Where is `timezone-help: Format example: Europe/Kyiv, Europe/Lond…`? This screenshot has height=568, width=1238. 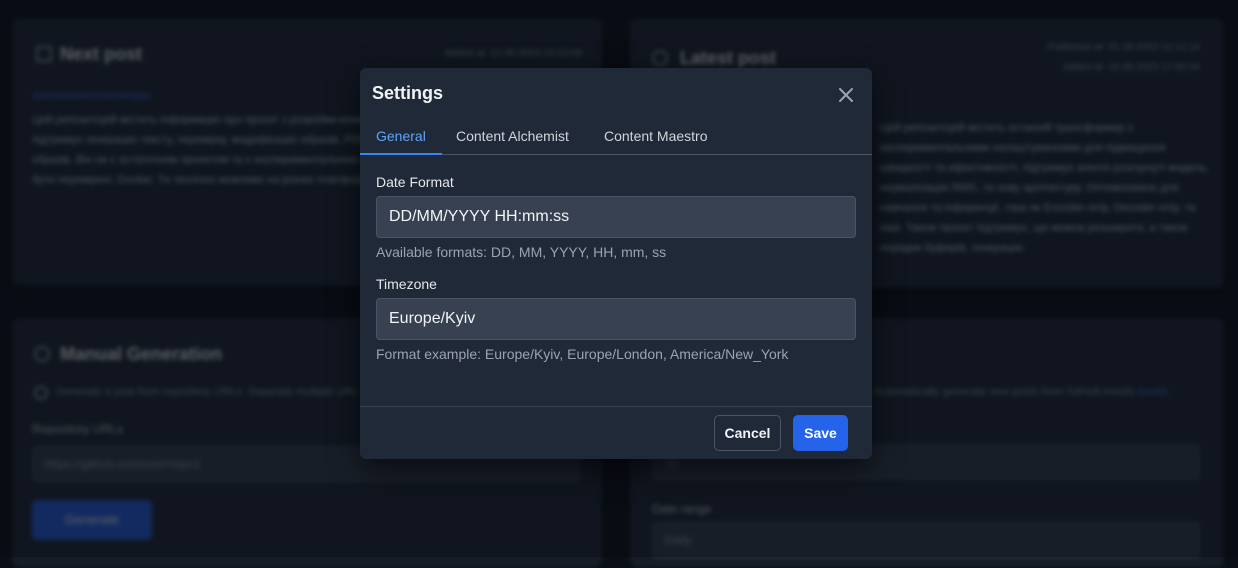 timezone-help: Format example: Europe/Kyiv, Europe/Lond… is located at coordinates (582, 354).